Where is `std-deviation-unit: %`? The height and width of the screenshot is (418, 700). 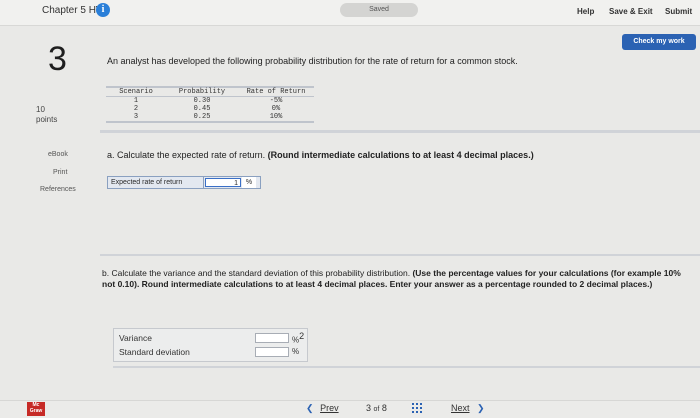 std-deviation-unit: % is located at coordinates (296, 351).